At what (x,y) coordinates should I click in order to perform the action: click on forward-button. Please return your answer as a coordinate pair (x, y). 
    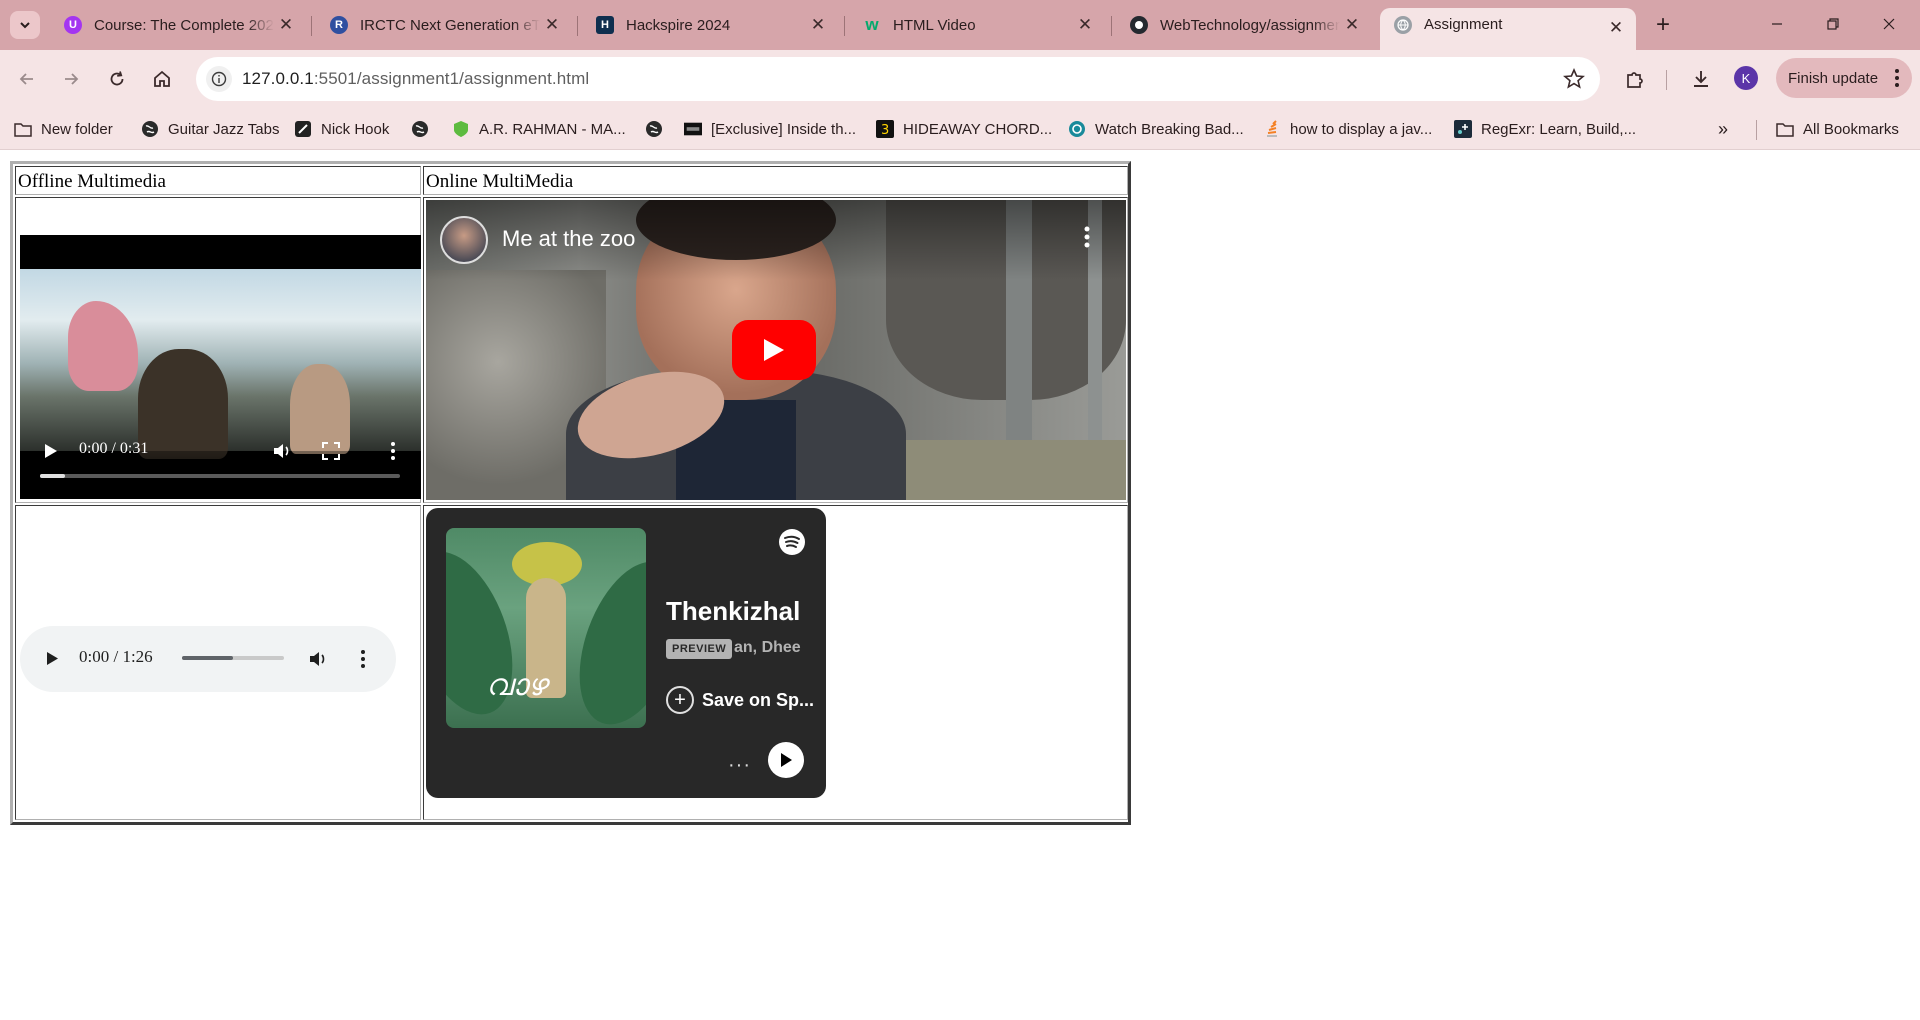
    Looking at the image, I should click on (71, 79).